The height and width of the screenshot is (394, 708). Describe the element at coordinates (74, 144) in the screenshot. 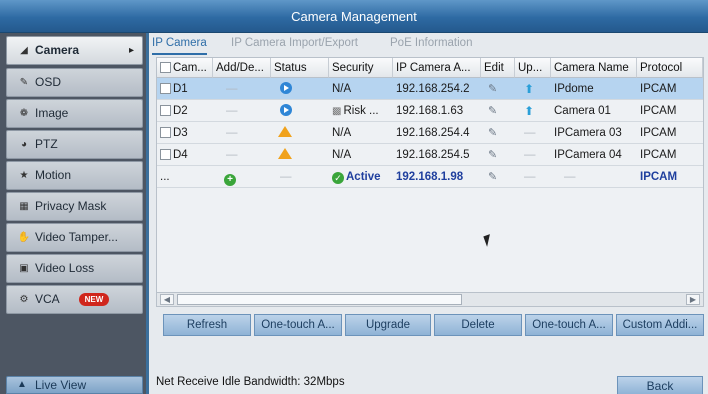

I see `sidebar-item-ptz: ◕ PTZ` at that location.